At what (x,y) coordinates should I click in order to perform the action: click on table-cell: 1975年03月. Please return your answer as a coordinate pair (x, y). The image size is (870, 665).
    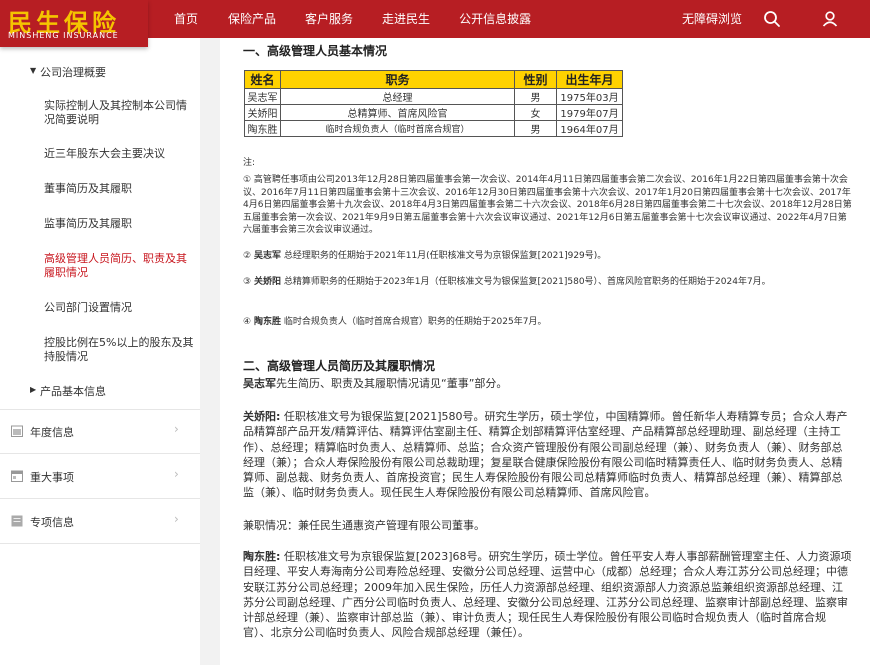
    Looking at the image, I should click on (589, 96).